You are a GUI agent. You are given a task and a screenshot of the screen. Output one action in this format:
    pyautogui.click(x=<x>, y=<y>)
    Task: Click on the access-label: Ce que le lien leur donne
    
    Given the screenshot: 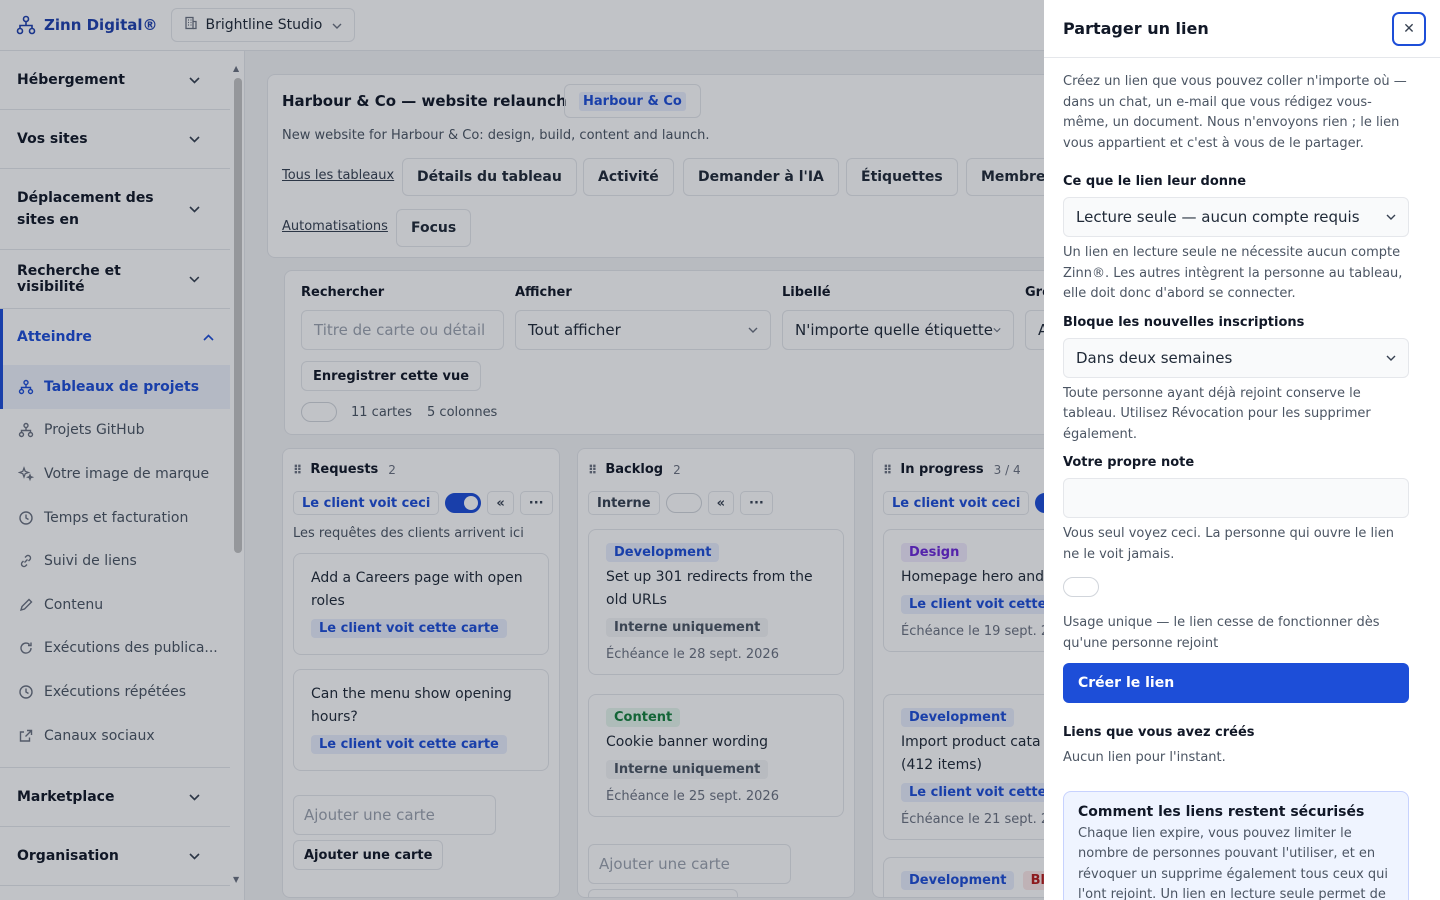 What is the action you would take?
    pyautogui.click(x=1155, y=181)
    